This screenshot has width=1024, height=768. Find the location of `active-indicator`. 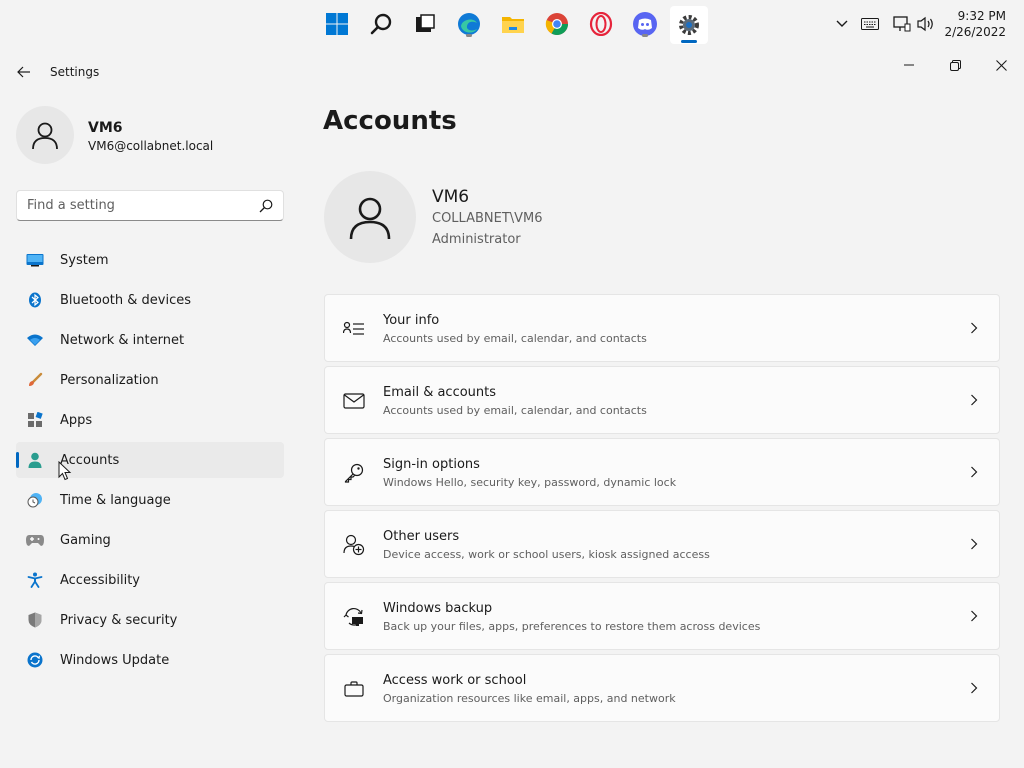

active-indicator is located at coordinates (689, 41).